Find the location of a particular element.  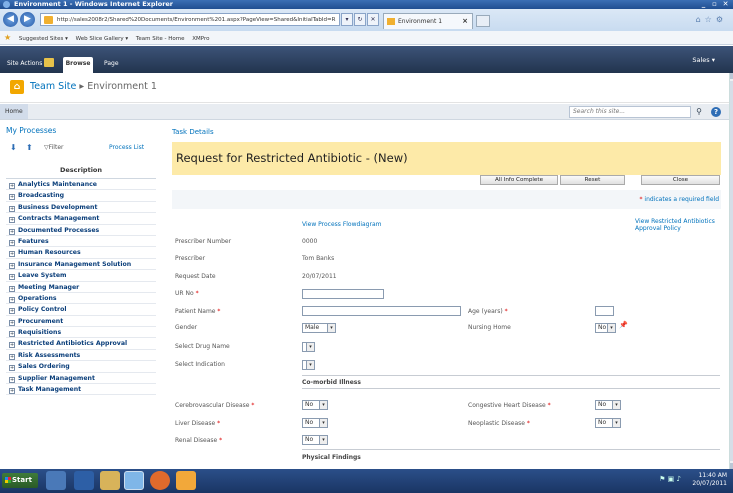

gender-select: Male ▾ is located at coordinates (319, 328).